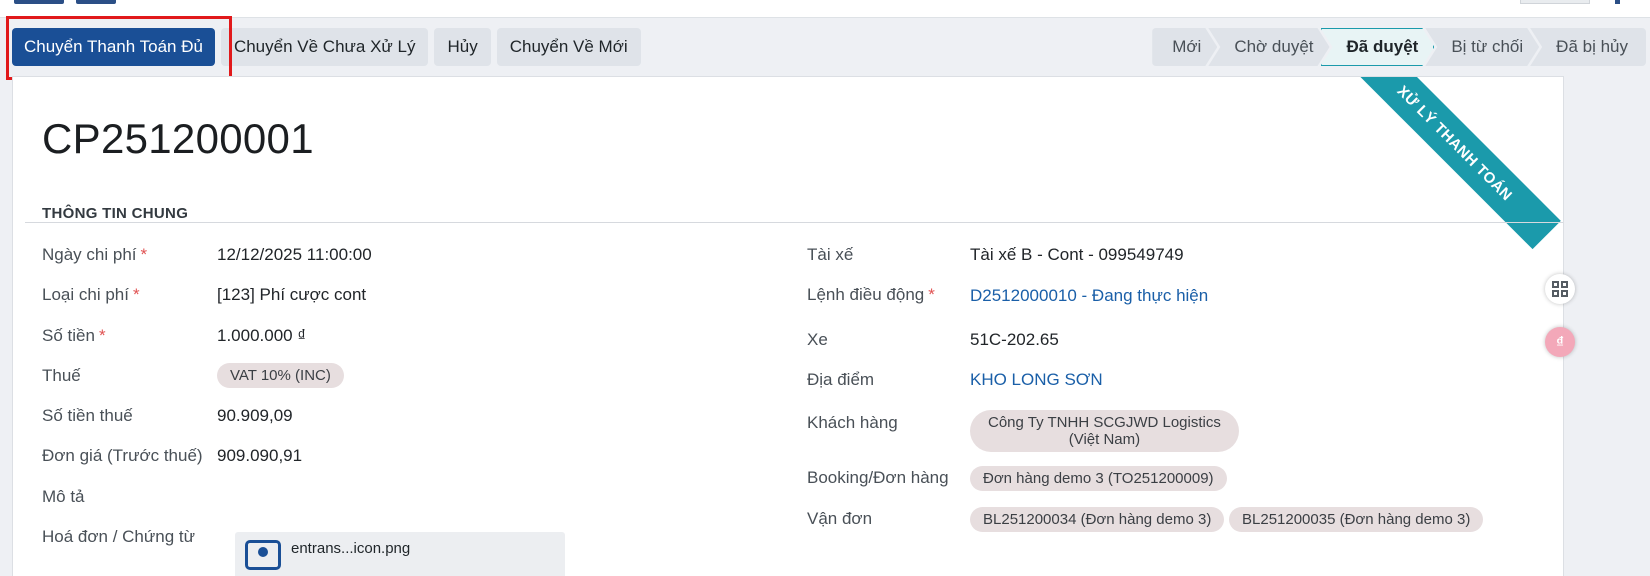 This screenshot has height=576, width=1650. I want to click on label-amount: Số tiền *, so click(74, 335).